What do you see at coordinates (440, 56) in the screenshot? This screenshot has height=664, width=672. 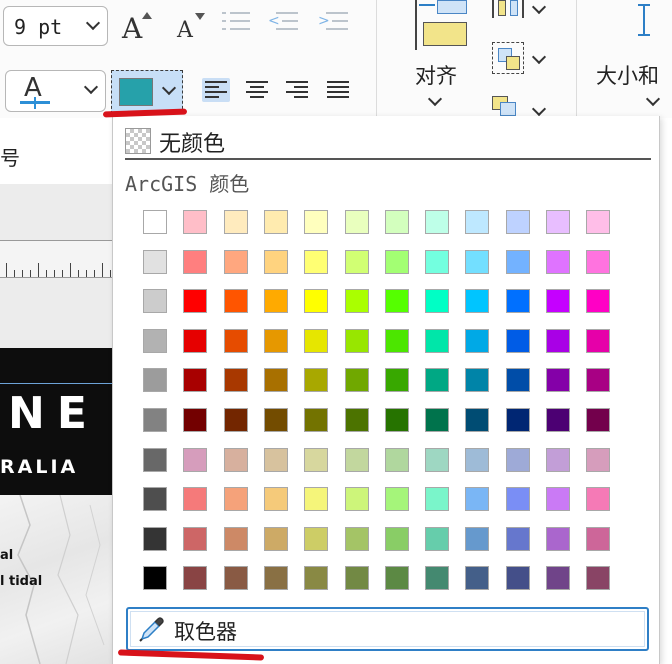 I see `align-dropdown-button: 对齐` at bounding box center [440, 56].